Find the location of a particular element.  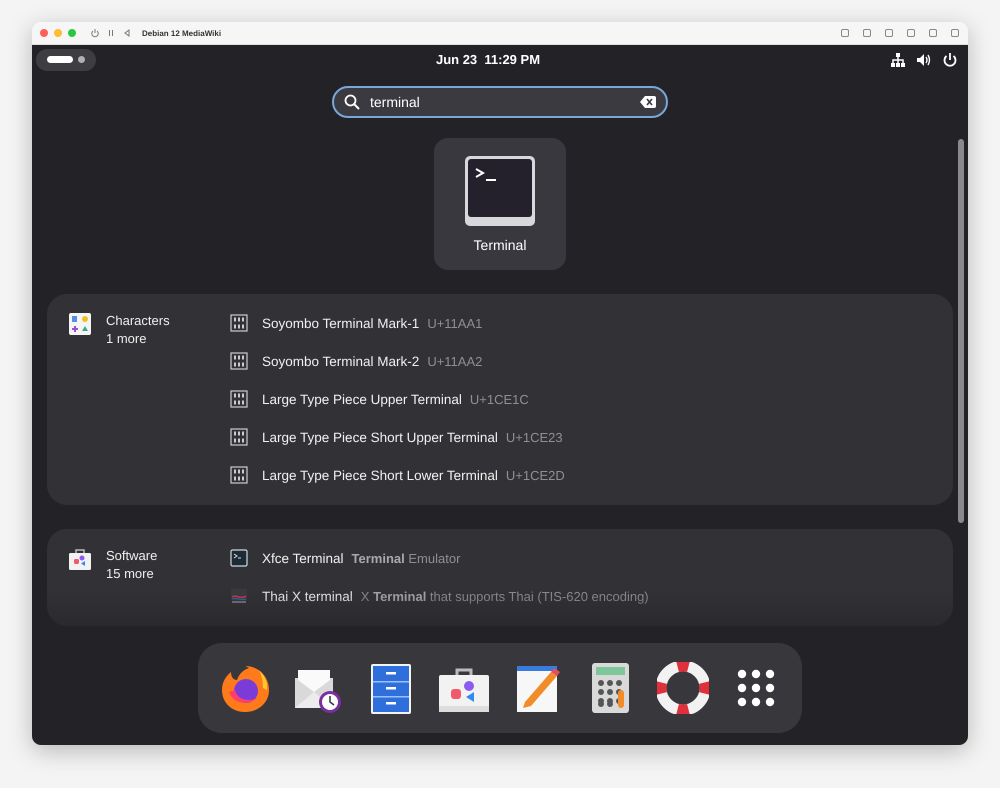

result-name: Large Type Piece Short Lower Terminal is located at coordinates (380, 475).